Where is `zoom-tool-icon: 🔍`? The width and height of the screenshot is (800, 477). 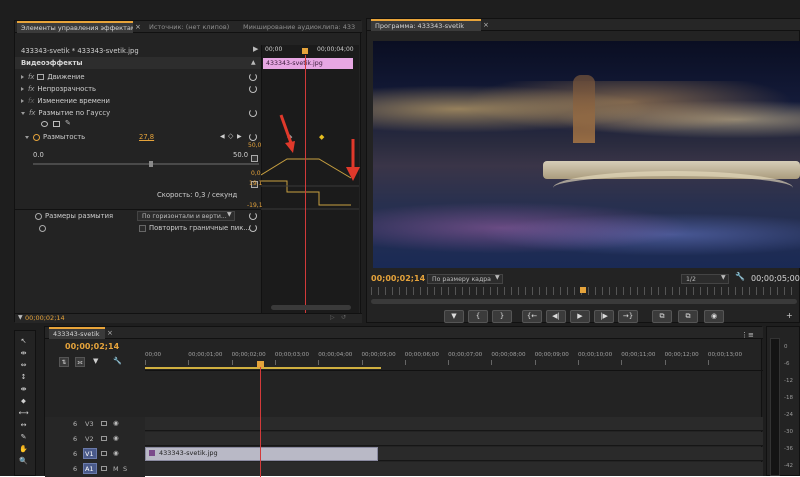 zoom-tool-icon: 🔍 is located at coordinates (23, 461).